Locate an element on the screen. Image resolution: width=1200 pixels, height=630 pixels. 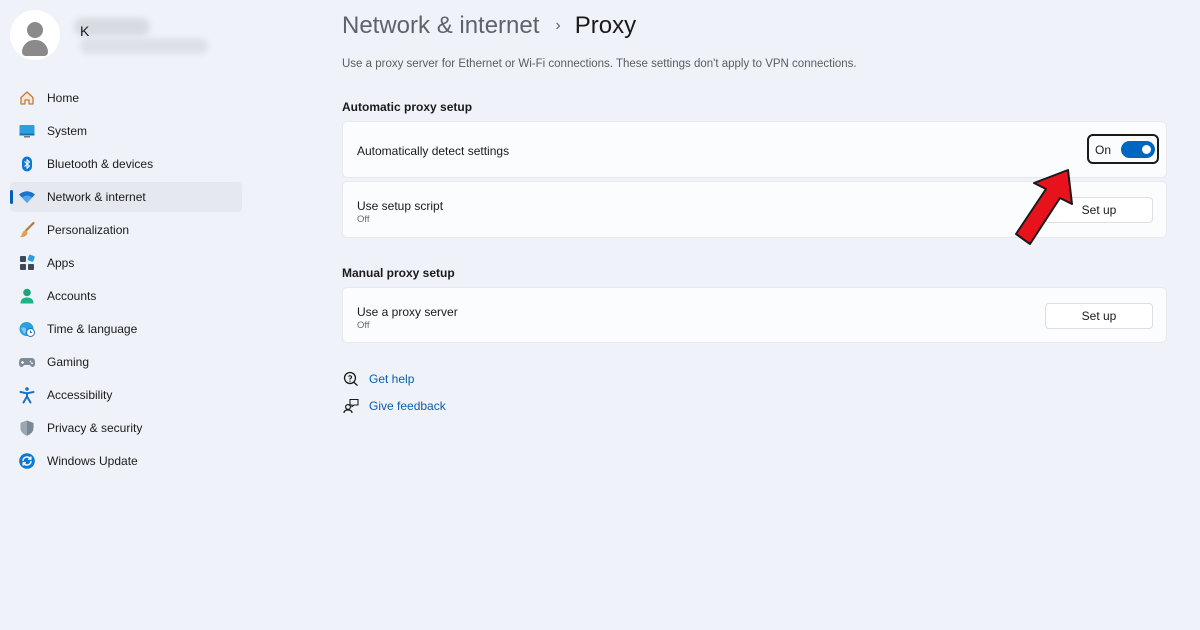
gamepad-icon is located at coordinates (27, 362).